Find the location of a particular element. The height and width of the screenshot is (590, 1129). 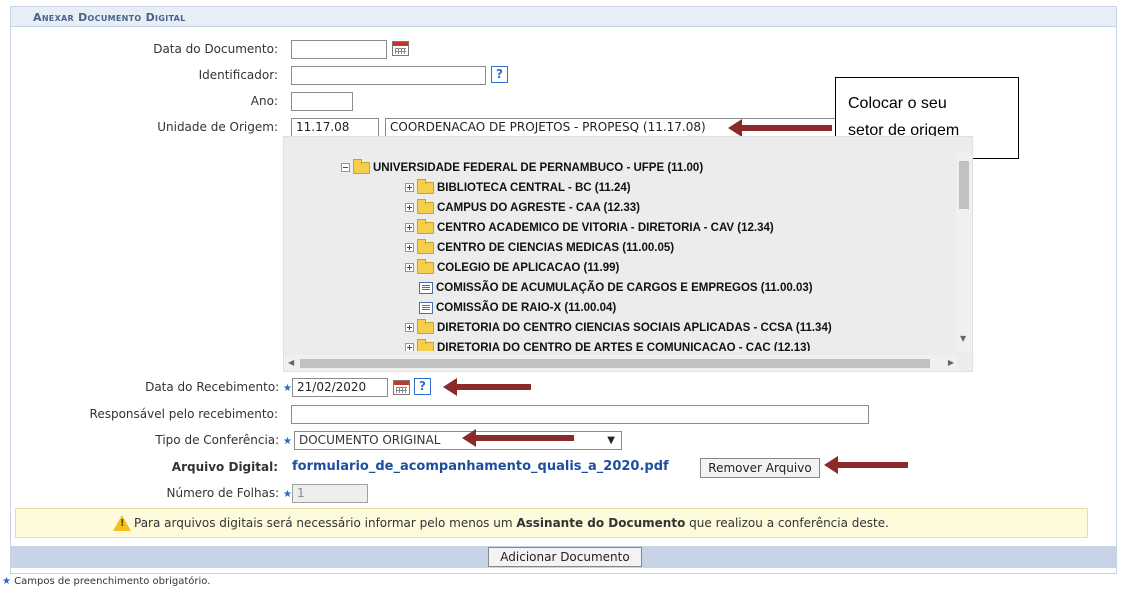

data-recebimento-input: 21/02/2020 is located at coordinates (340, 387).